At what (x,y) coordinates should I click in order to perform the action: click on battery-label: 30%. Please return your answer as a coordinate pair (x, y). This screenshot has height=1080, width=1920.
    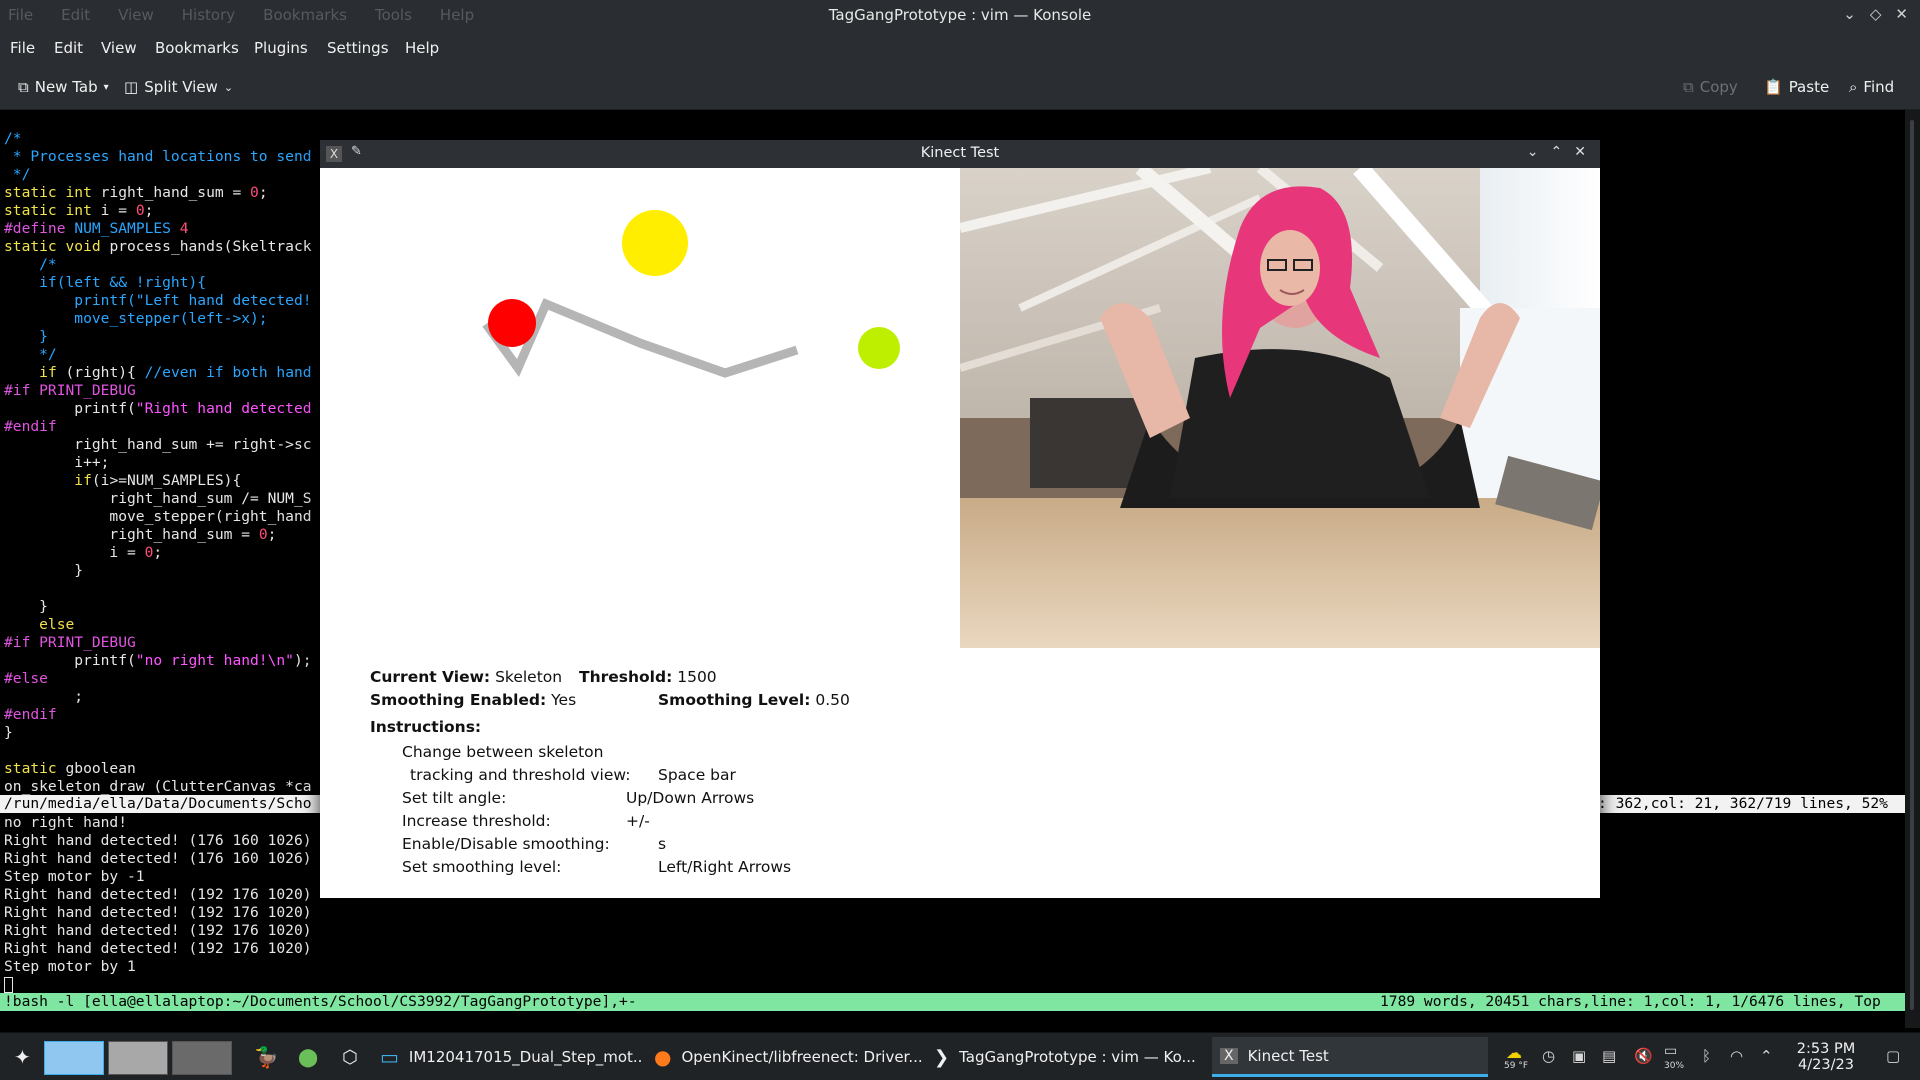
    Looking at the image, I should click on (1674, 1066).